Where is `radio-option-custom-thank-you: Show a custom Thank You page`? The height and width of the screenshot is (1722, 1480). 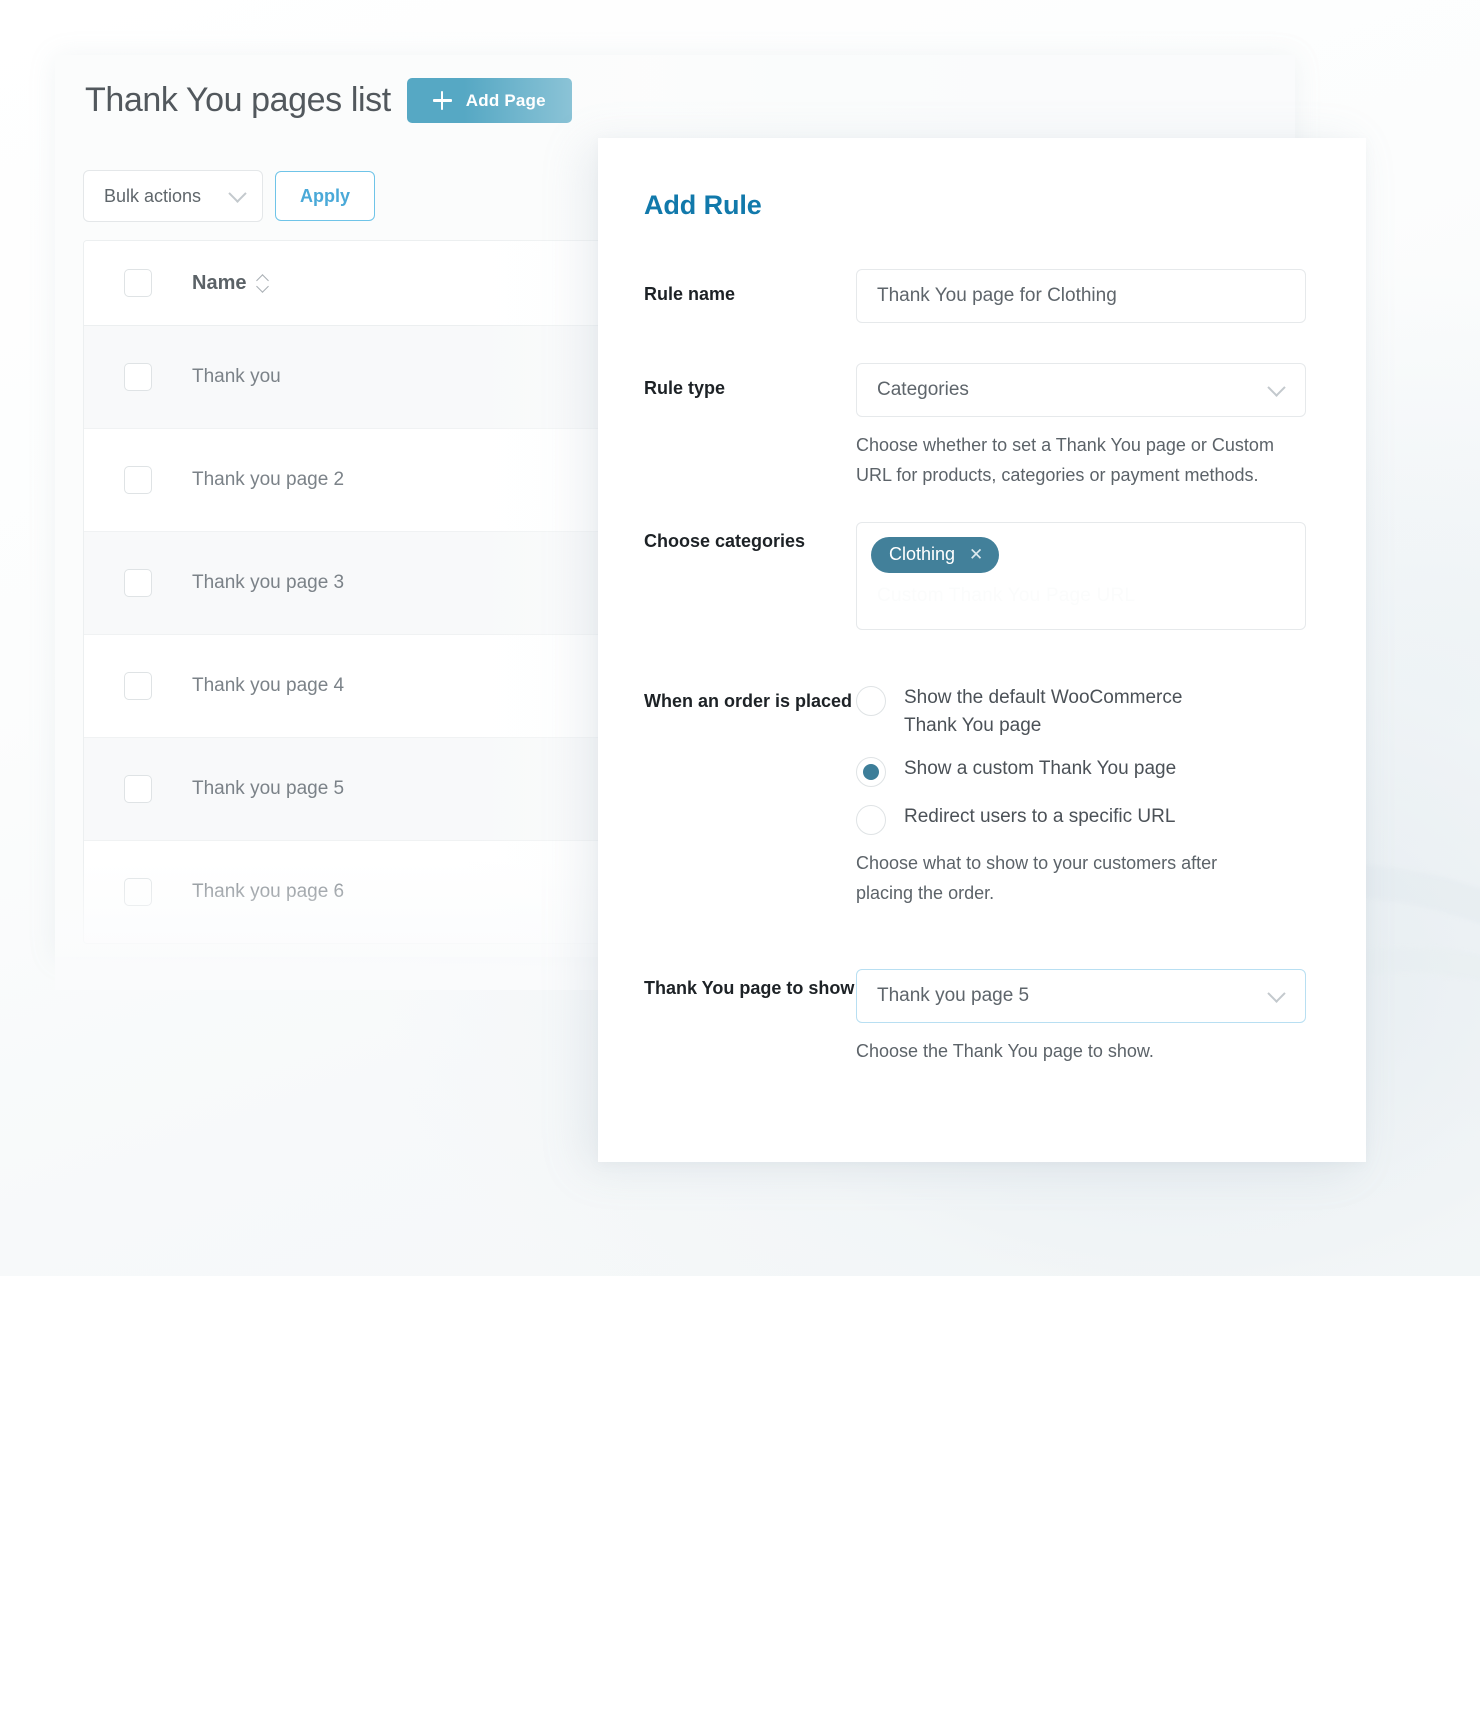
radio-option-custom-thank-you: Show a custom Thank You page is located at coordinates (1081, 771).